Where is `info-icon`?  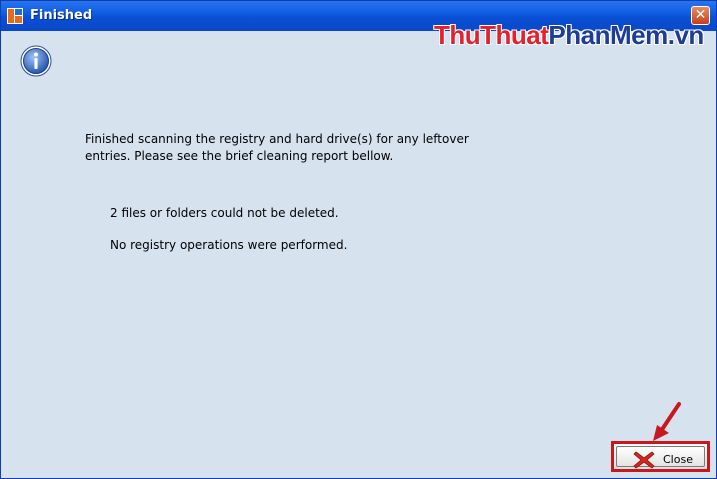
info-icon is located at coordinates (36, 61).